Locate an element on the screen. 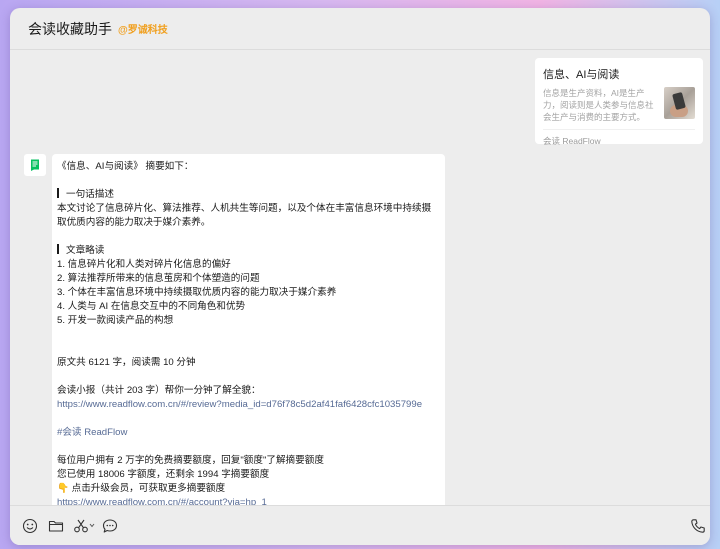 The width and height of the screenshot is (720, 549). folder-icon is located at coordinates (56, 526).